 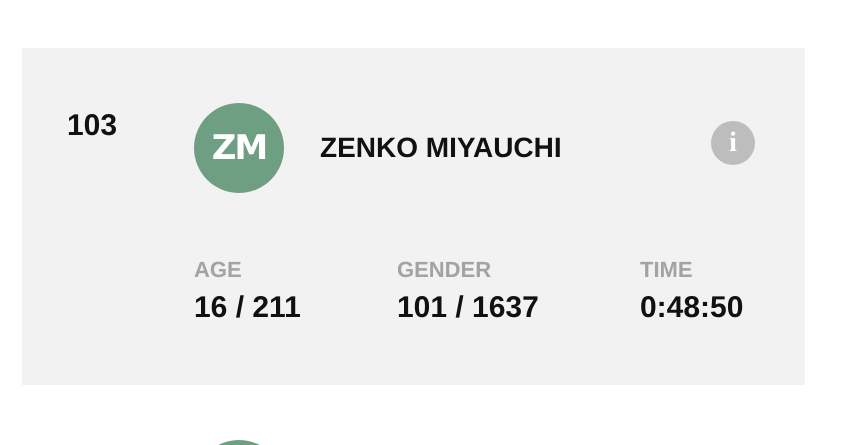 I want to click on info-button: i, so click(x=733, y=143).